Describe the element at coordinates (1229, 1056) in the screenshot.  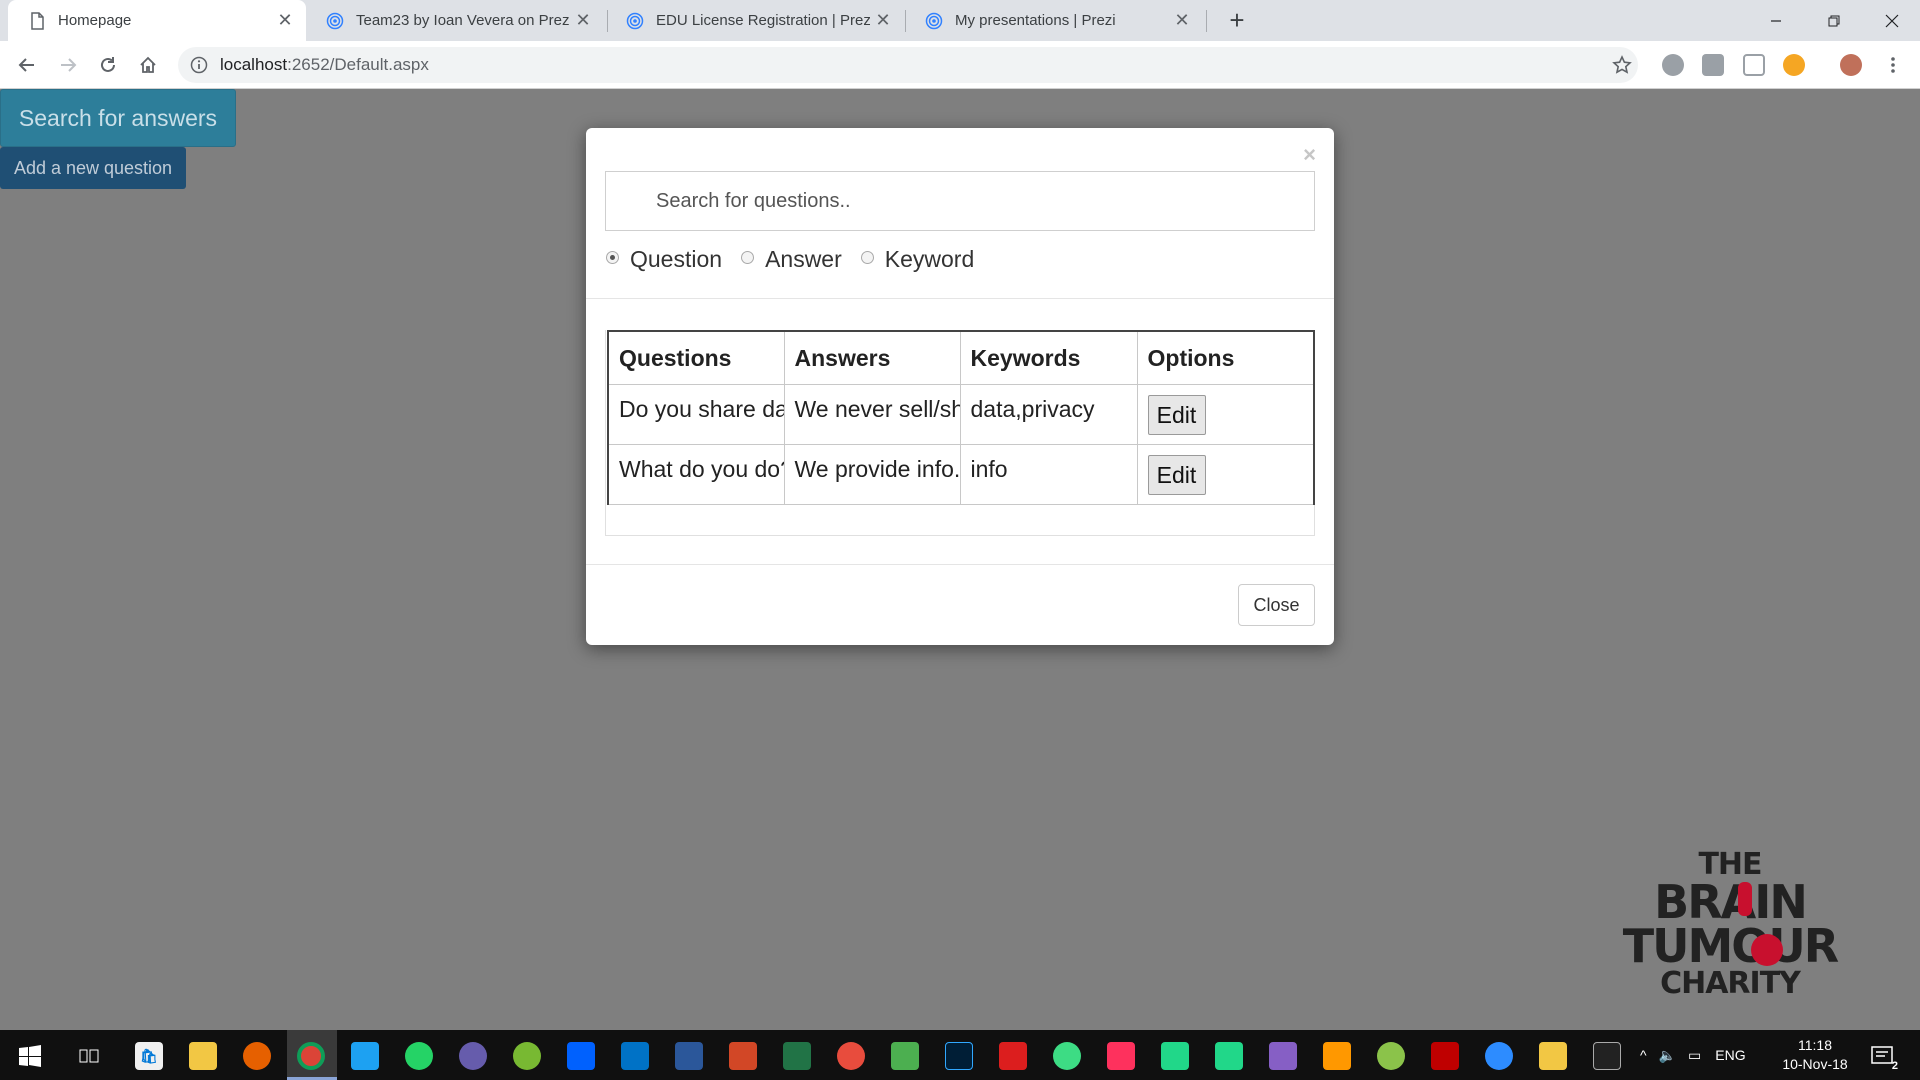
I see `pycharm-icon` at that location.